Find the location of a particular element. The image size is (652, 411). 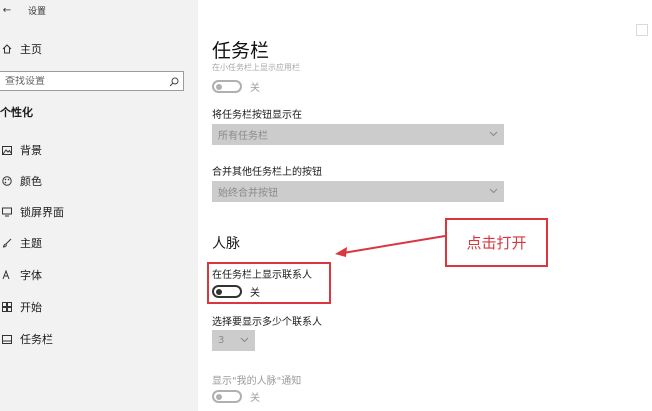

button-position-label: 将任务栏按钮显示在 is located at coordinates (257, 115).